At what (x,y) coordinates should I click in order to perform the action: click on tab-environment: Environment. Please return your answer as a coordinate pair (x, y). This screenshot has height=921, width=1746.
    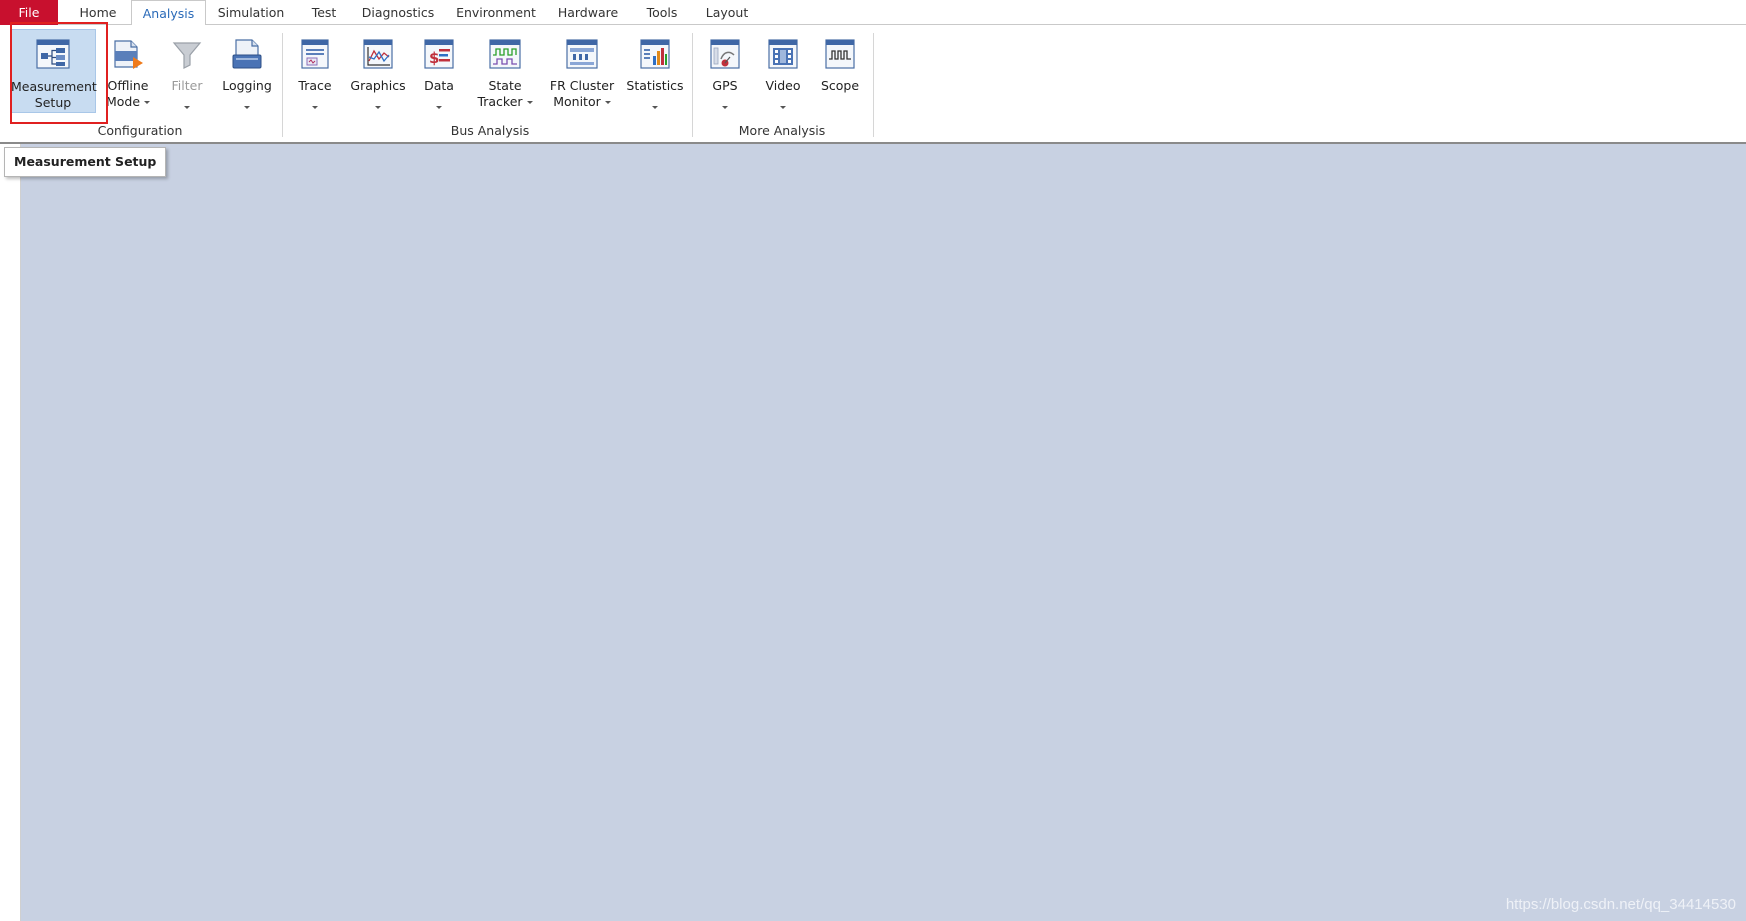
    Looking at the image, I should click on (496, 12).